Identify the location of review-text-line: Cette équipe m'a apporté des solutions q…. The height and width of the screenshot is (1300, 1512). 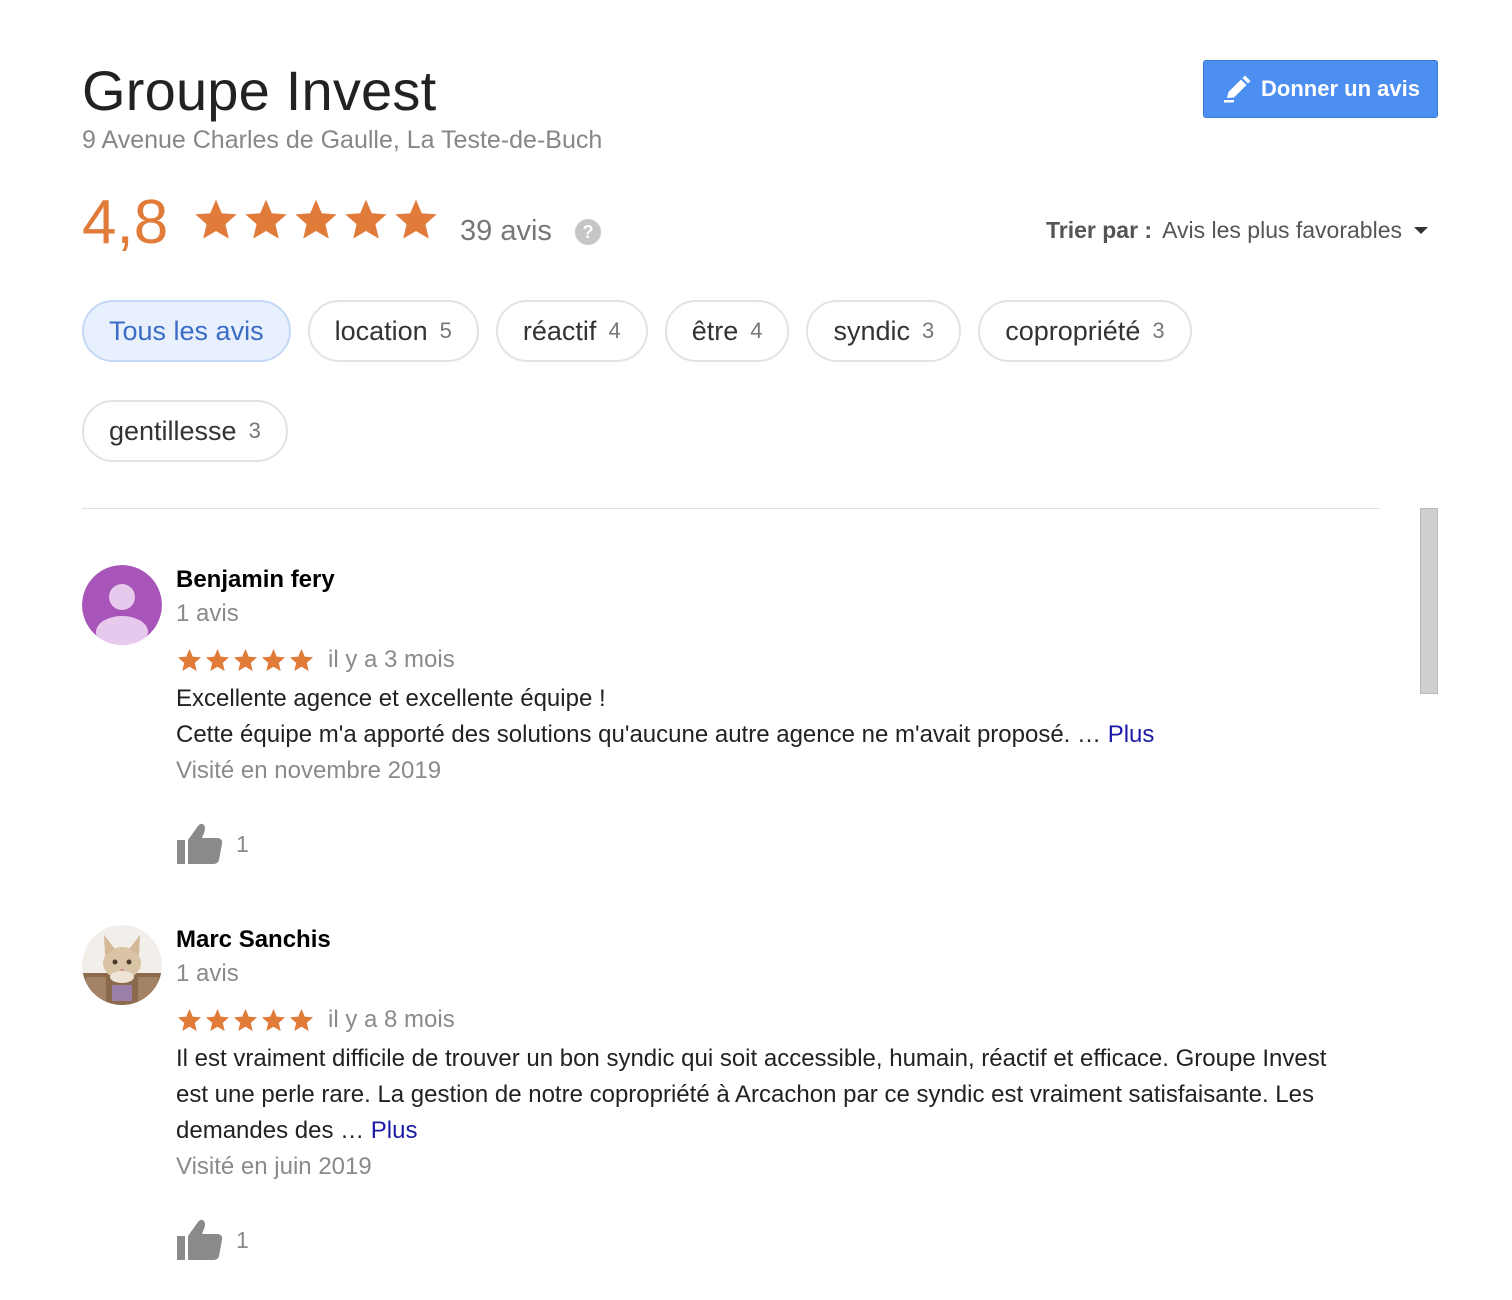
(776, 735).